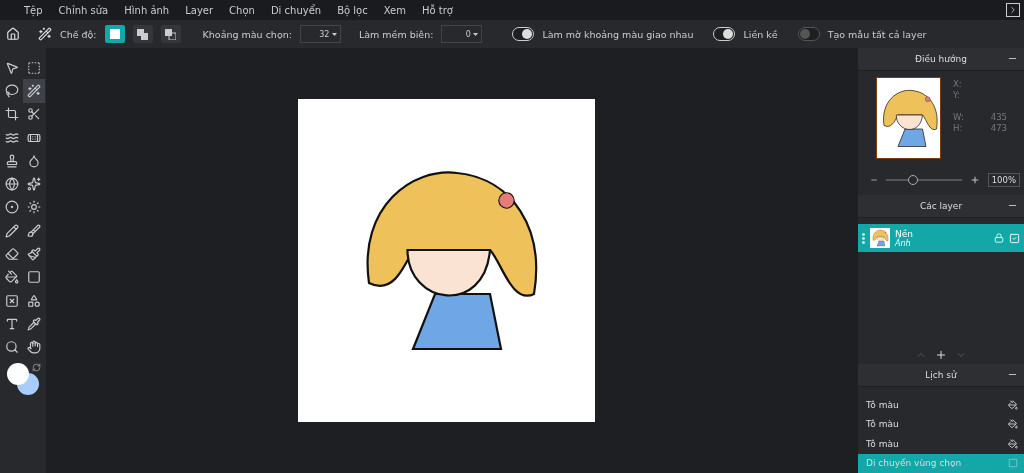  What do you see at coordinates (34, 230) in the screenshot?
I see `brush-icon` at bounding box center [34, 230].